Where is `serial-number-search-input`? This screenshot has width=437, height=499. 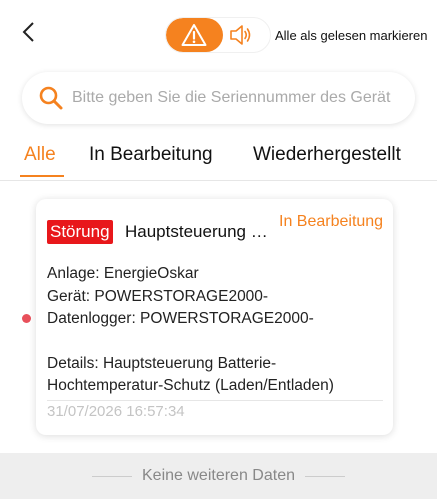
serial-number-search-input is located at coordinates (237, 98).